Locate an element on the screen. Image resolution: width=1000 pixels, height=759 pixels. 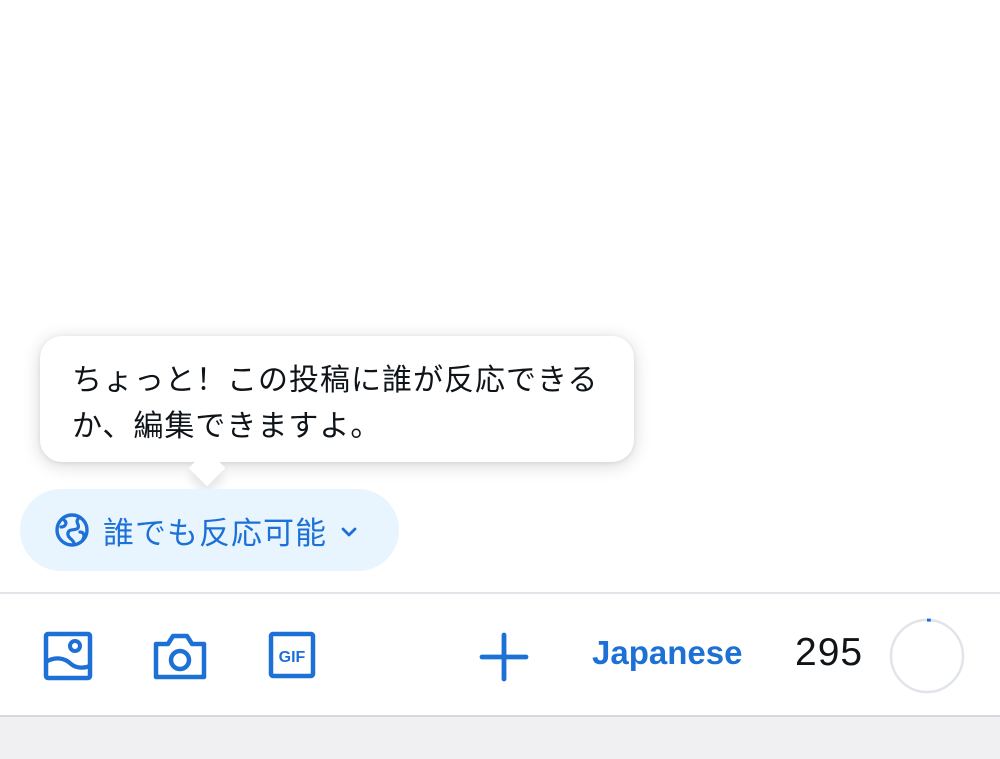
svg-text: GIF is located at coordinates (292, 657).